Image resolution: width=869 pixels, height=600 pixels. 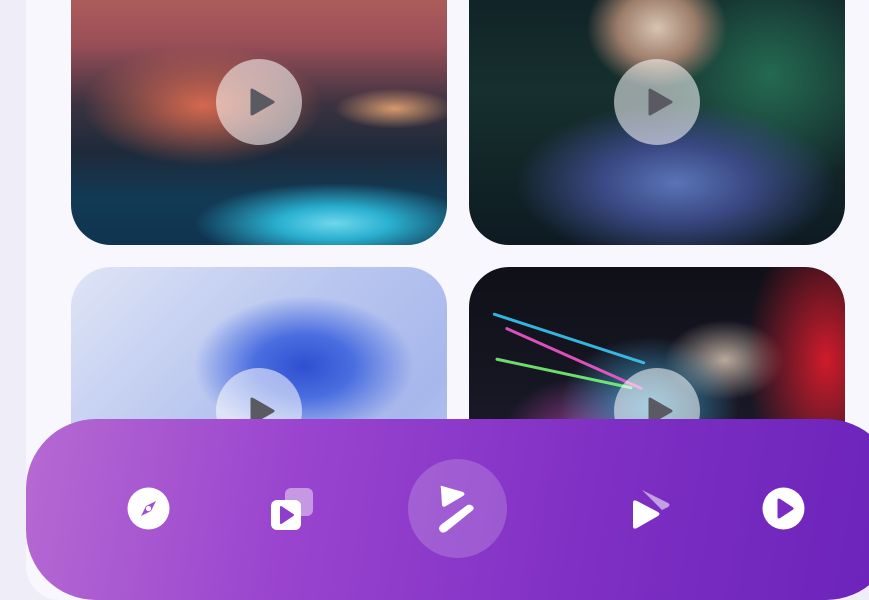 I want to click on compass-icon, so click(x=148, y=508).